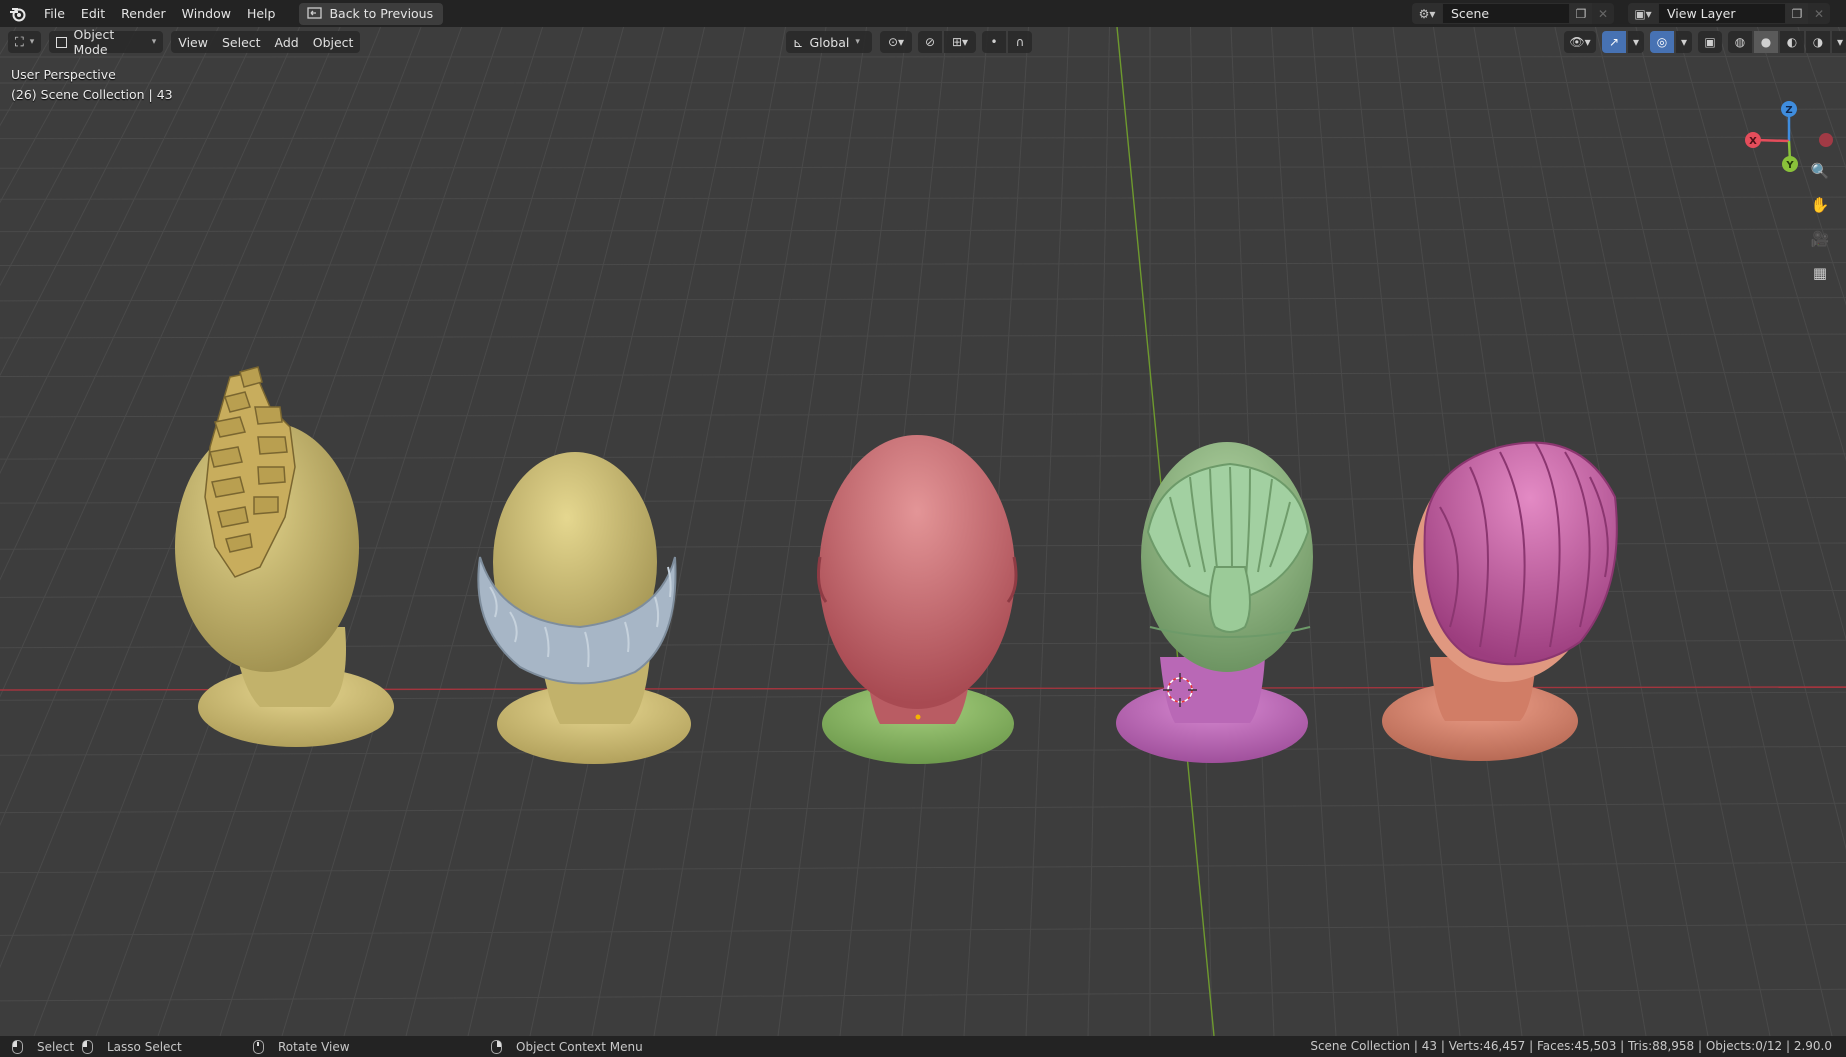  Describe the element at coordinates (930, 42) in the screenshot. I see `snap-icon: ⊘` at that location.